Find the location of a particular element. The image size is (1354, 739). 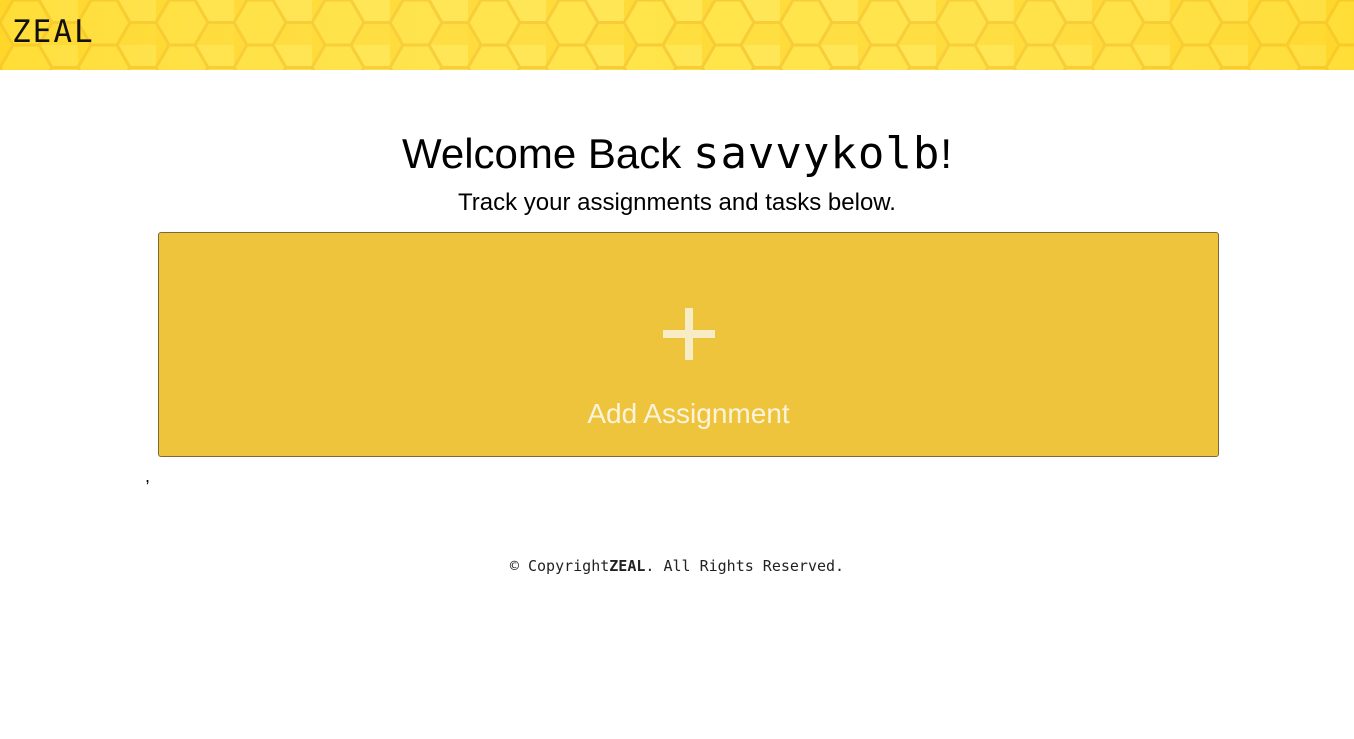

stray-text: , is located at coordinates (148, 476).